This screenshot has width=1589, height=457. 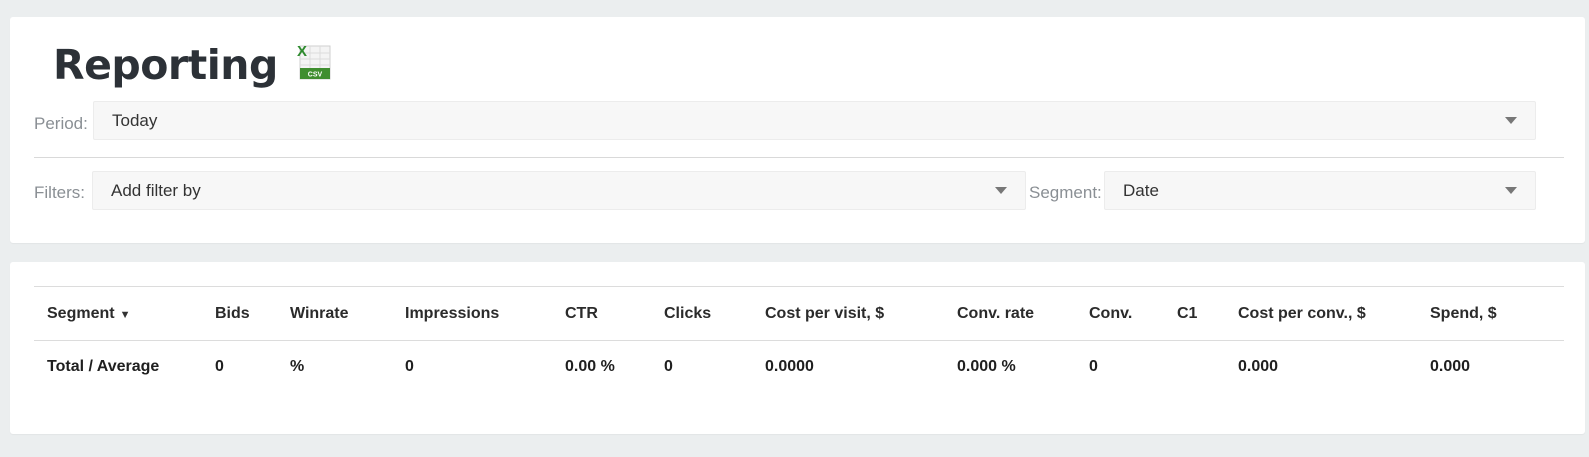 I want to click on cell-spend: 0.000, so click(x=1450, y=366).